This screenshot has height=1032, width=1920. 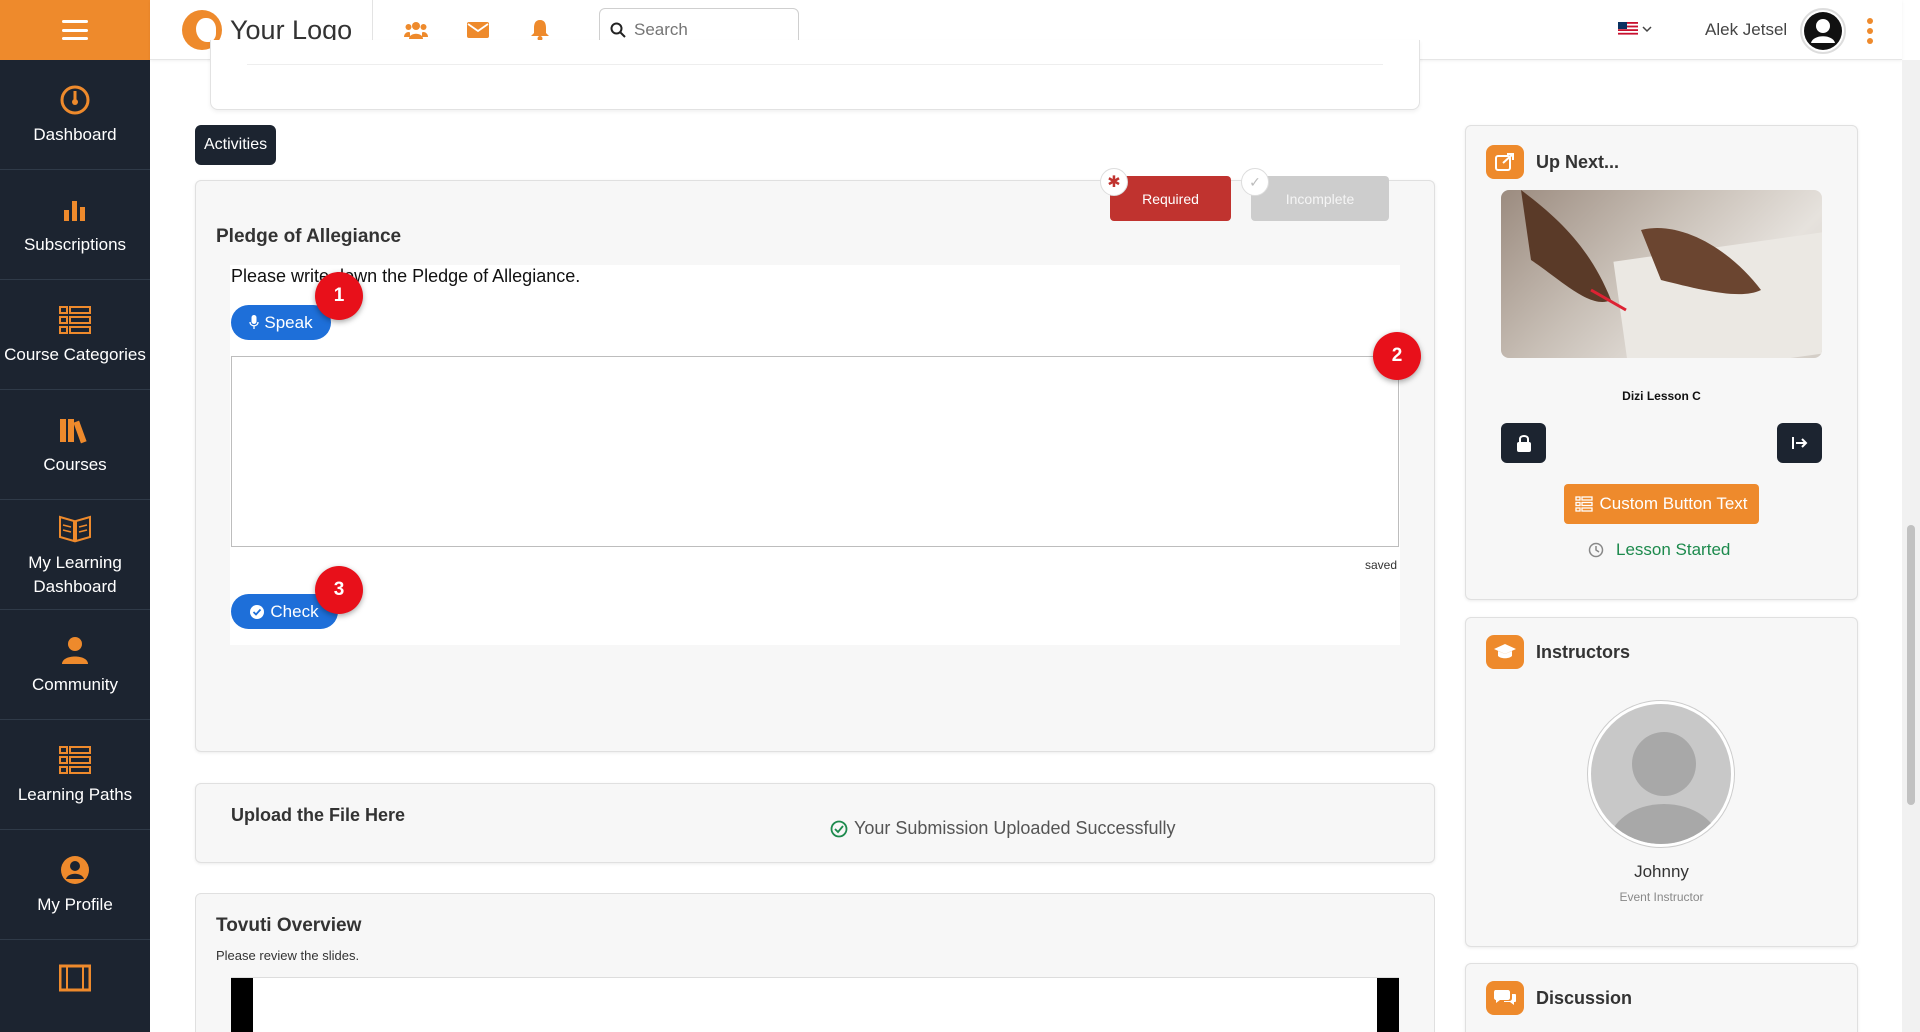 I want to click on clock-icon, so click(x=1596, y=550).